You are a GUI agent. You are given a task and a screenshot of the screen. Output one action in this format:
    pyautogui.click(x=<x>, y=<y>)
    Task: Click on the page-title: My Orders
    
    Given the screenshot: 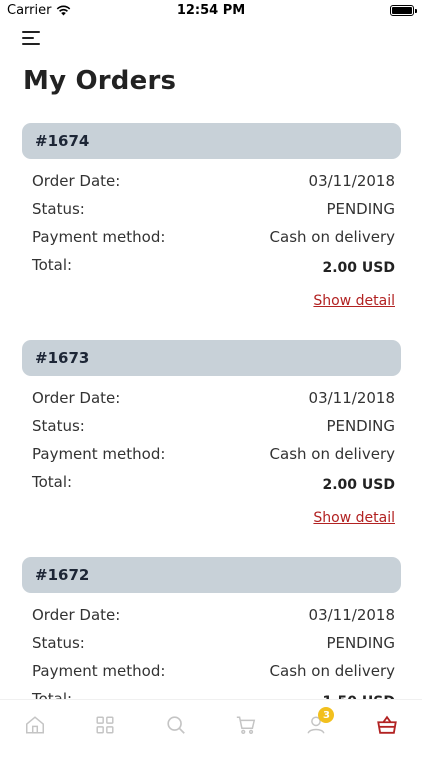 What is the action you would take?
    pyautogui.click(x=100, y=81)
    